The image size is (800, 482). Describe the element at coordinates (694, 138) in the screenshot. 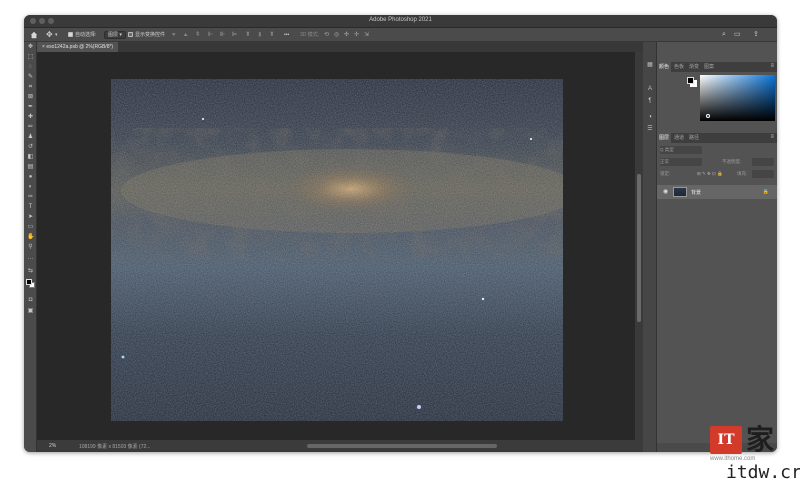

I see `tab-paths: 路径` at that location.